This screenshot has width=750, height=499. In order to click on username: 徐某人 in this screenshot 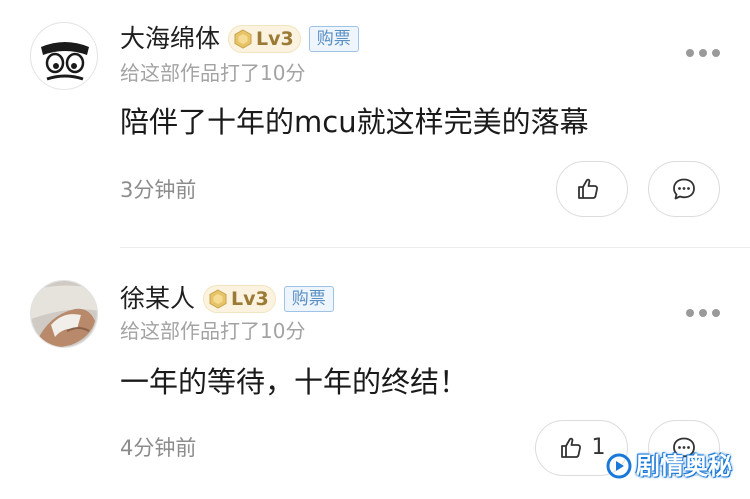, I will do `click(157, 299)`.